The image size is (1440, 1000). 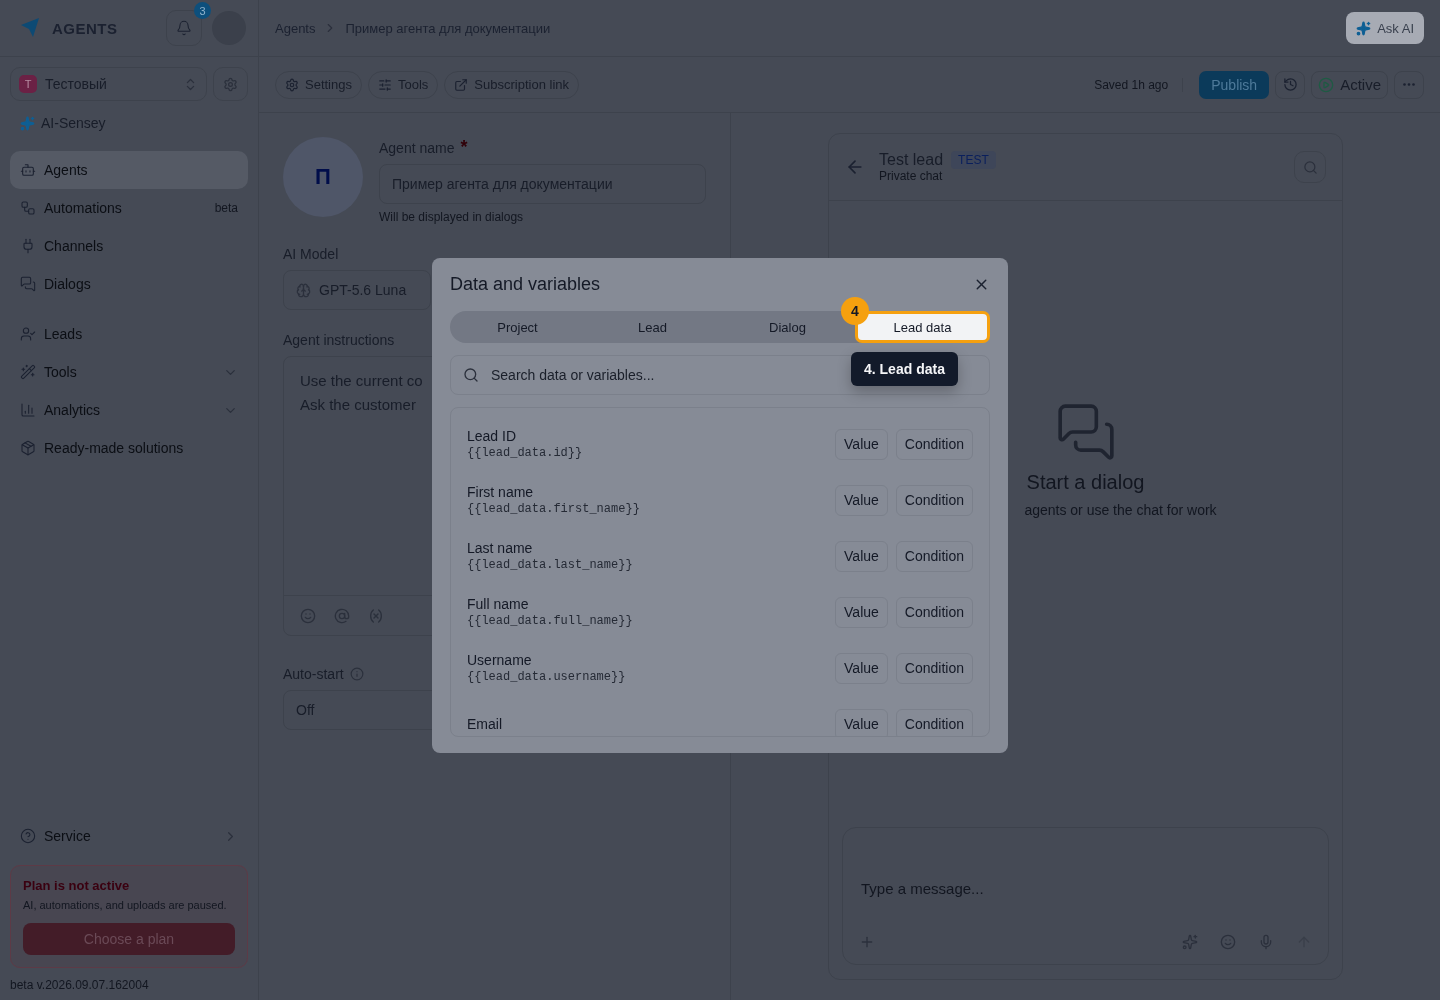 What do you see at coordinates (83, 208) in the screenshot?
I see `nav-label: Automations` at bounding box center [83, 208].